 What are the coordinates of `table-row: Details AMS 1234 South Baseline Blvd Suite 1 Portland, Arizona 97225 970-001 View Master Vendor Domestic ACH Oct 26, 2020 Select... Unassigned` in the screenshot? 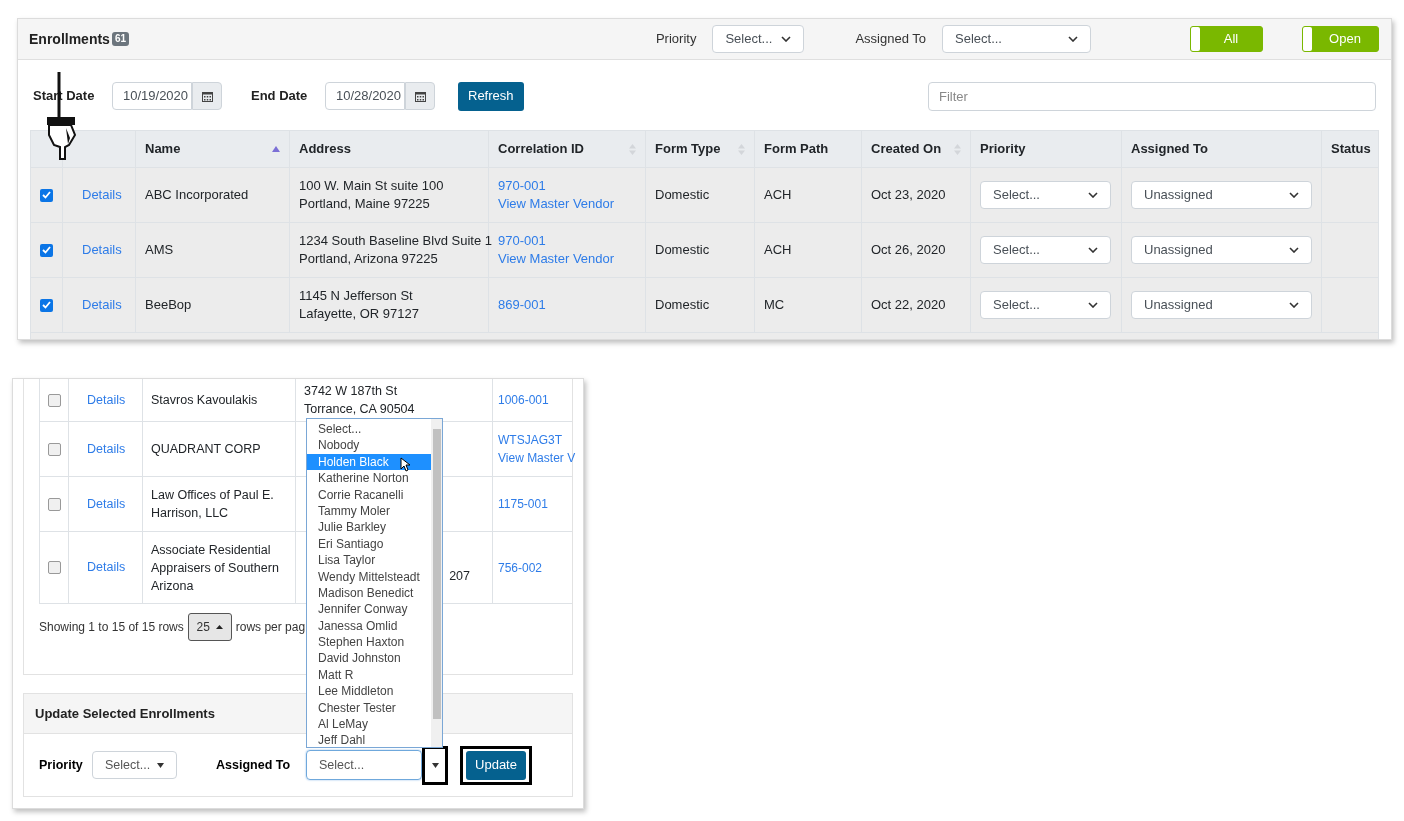 It's located at (704, 250).